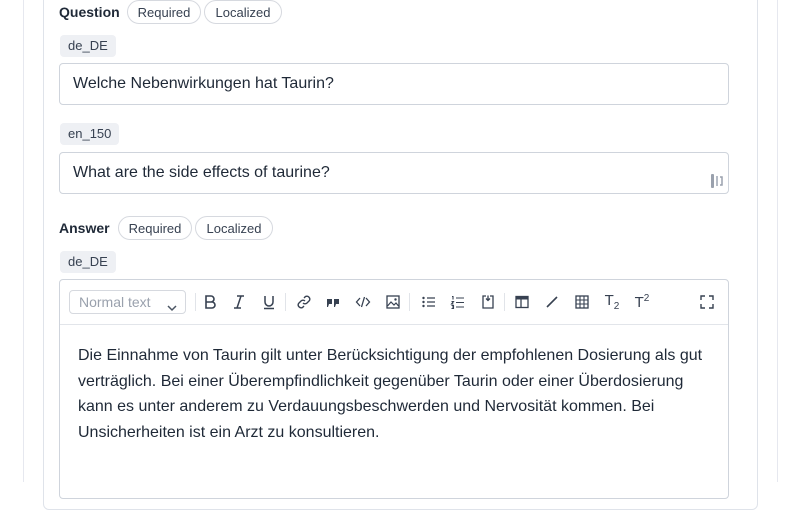  What do you see at coordinates (646, 298) in the screenshot?
I see `superscript-mark: 2` at bounding box center [646, 298].